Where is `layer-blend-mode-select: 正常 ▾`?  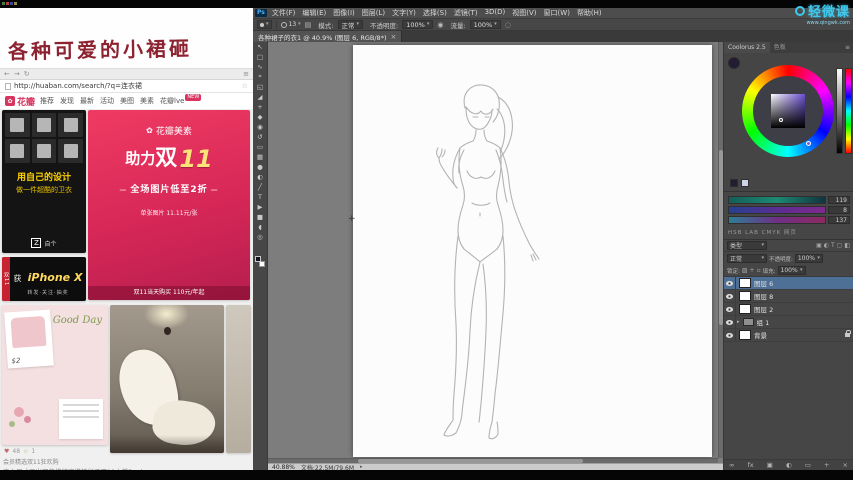 layer-blend-mode-select: 正常 ▾ is located at coordinates (747, 258).